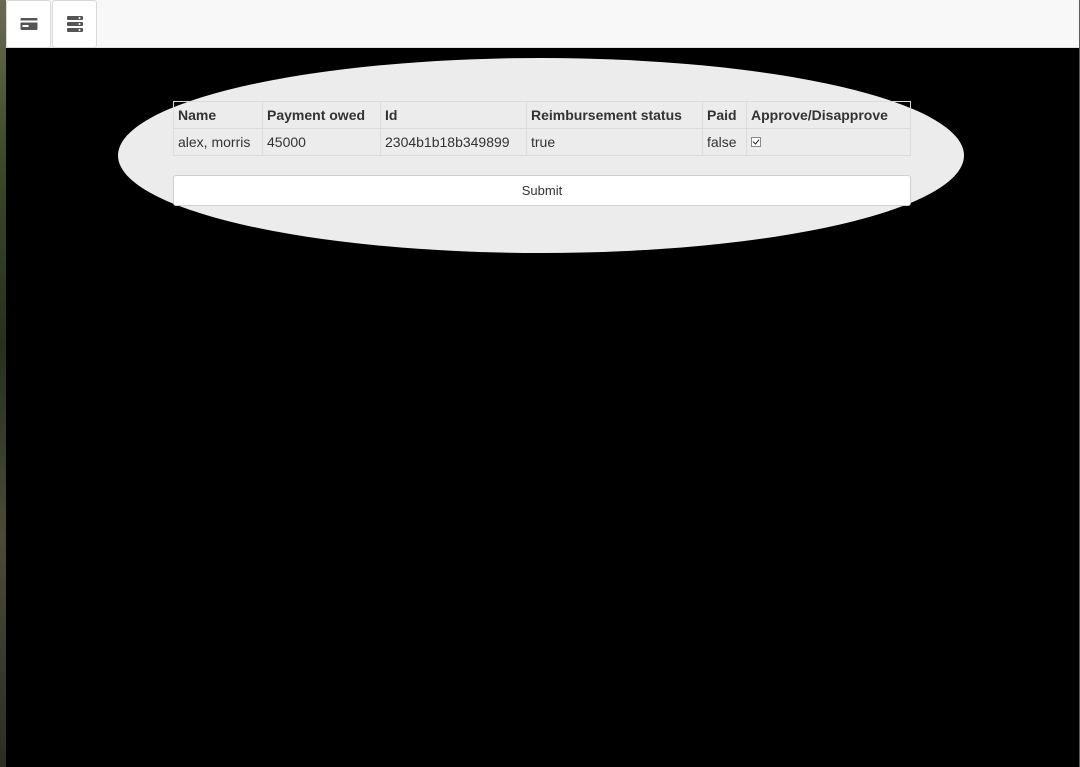 The image size is (1080, 767). Describe the element at coordinates (218, 142) in the screenshot. I see `cell-name: alex, morris` at that location.